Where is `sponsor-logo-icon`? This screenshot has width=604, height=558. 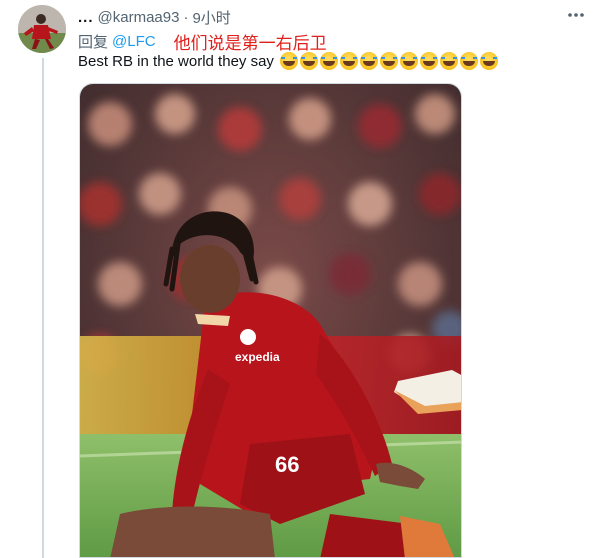
sponsor-logo-icon is located at coordinates (248, 337).